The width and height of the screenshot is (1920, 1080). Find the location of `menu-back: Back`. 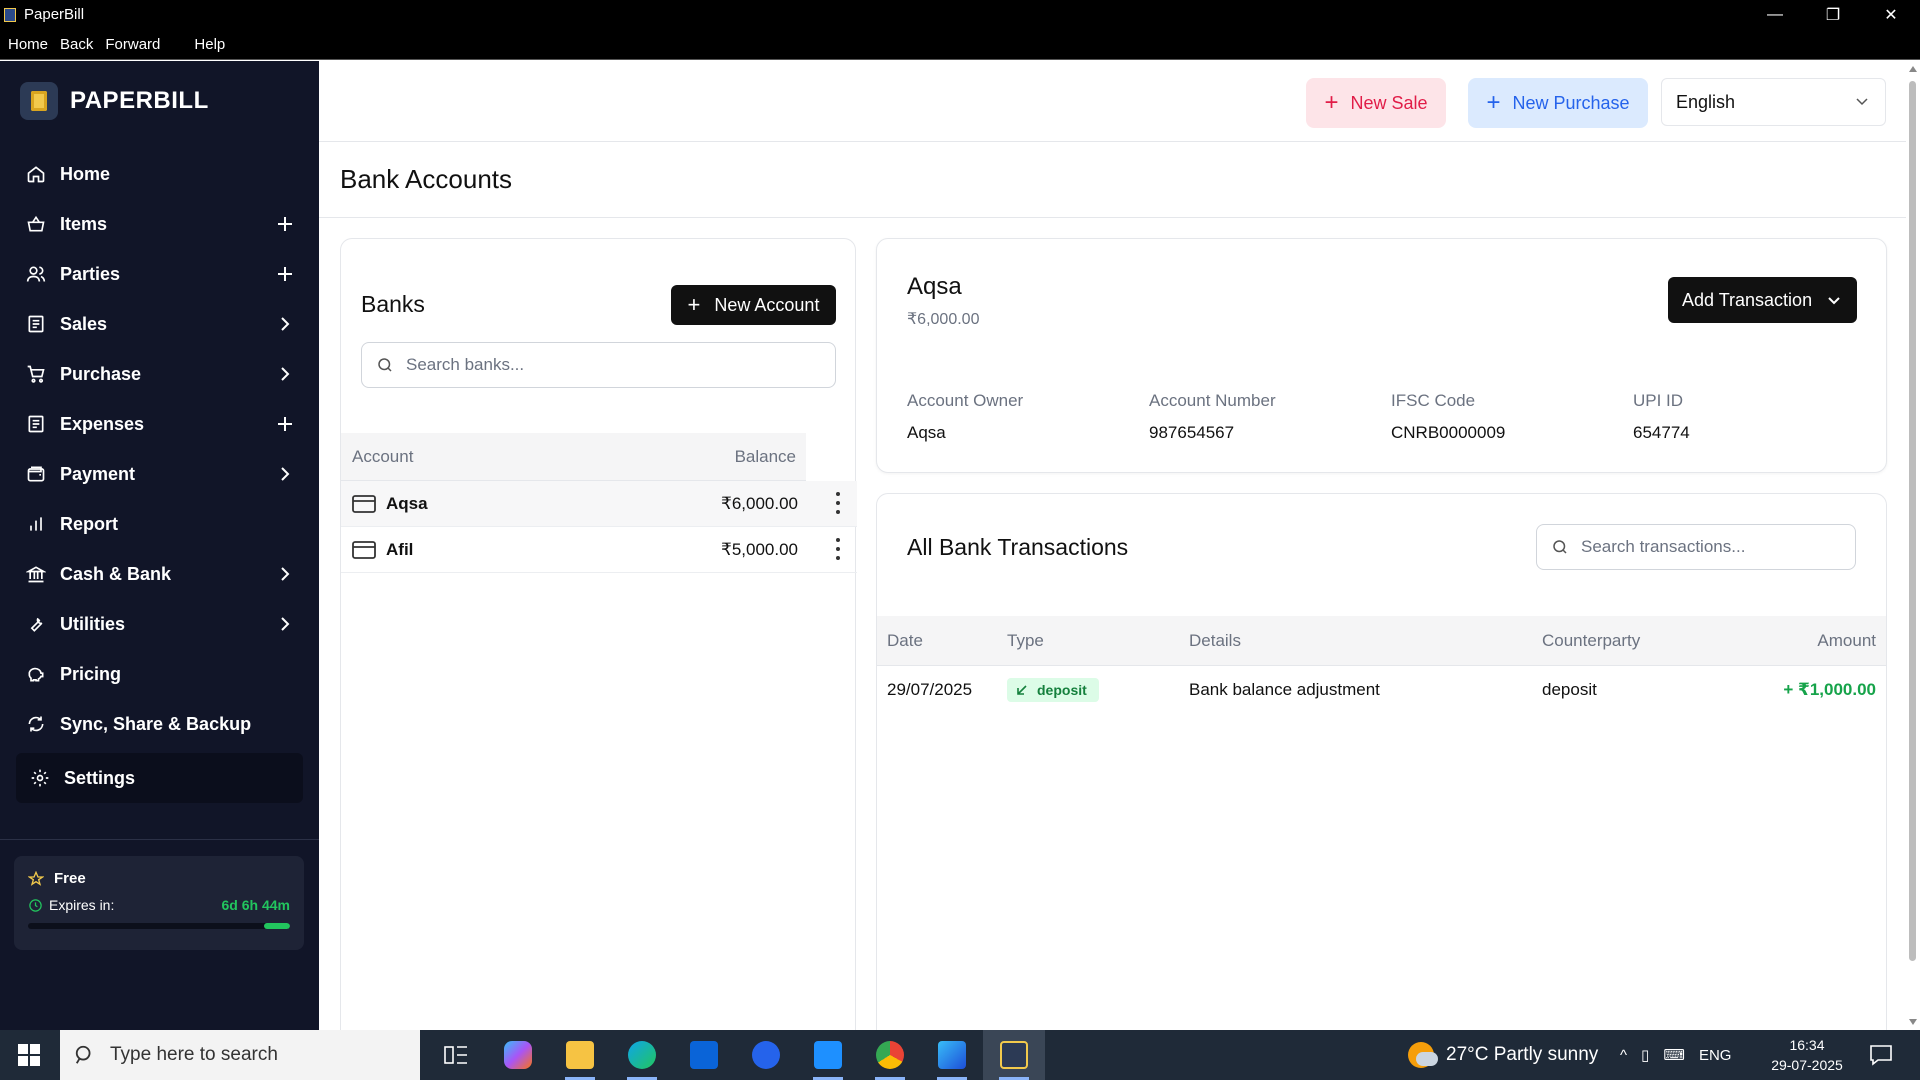

menu-back: Back is located at coordinates (76, 44).